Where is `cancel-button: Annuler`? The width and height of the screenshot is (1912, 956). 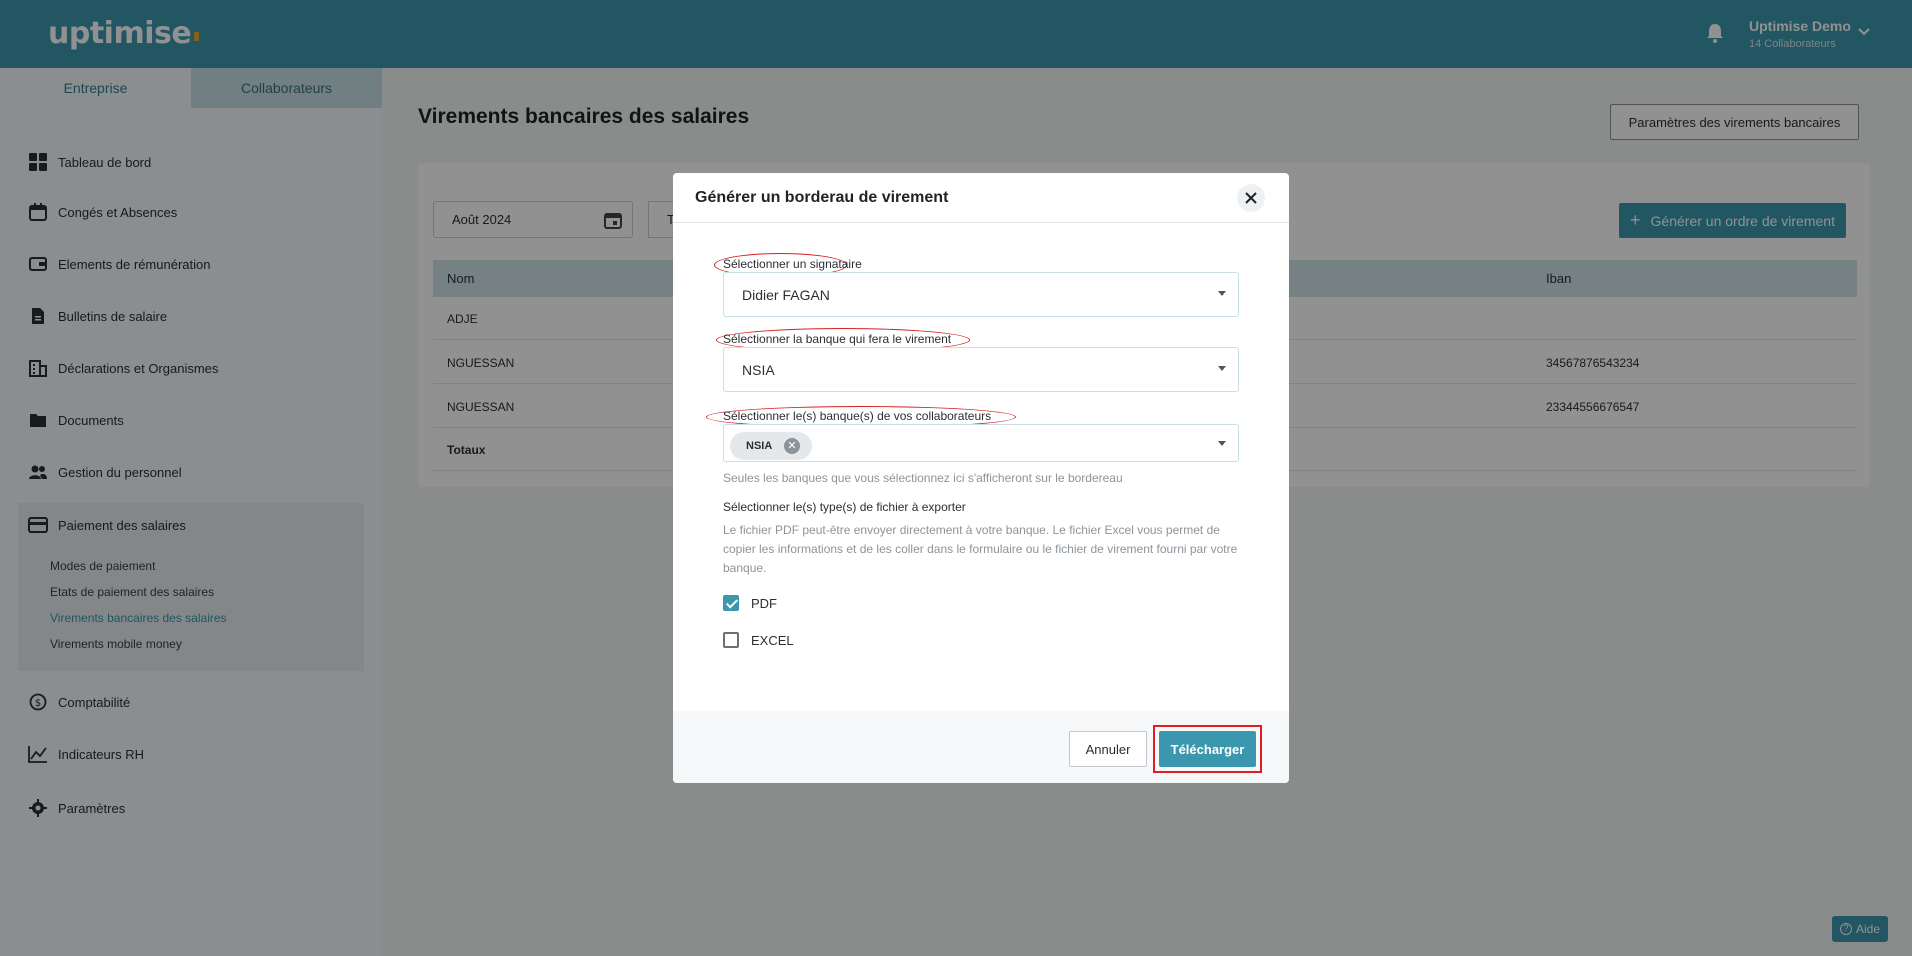 cancel-button: Annuler is located at coordinates (1108, 749).